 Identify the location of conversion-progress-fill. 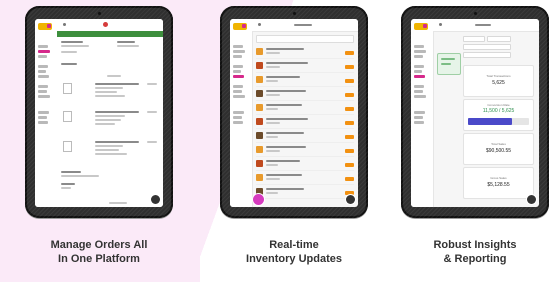
(490, 121).